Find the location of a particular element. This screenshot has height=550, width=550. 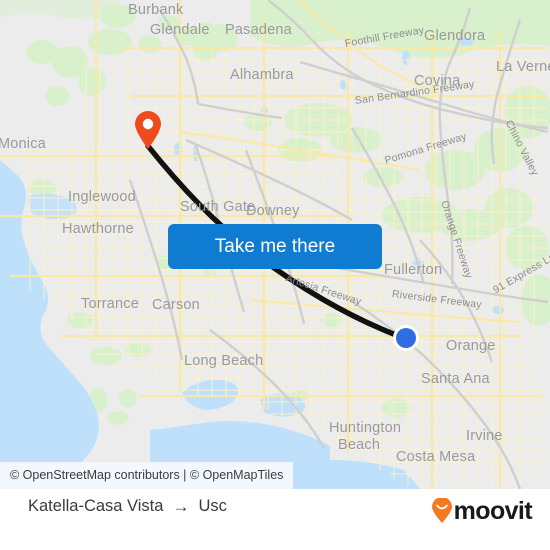

moovit-logo: moovit is located at coordinates (482, 510).